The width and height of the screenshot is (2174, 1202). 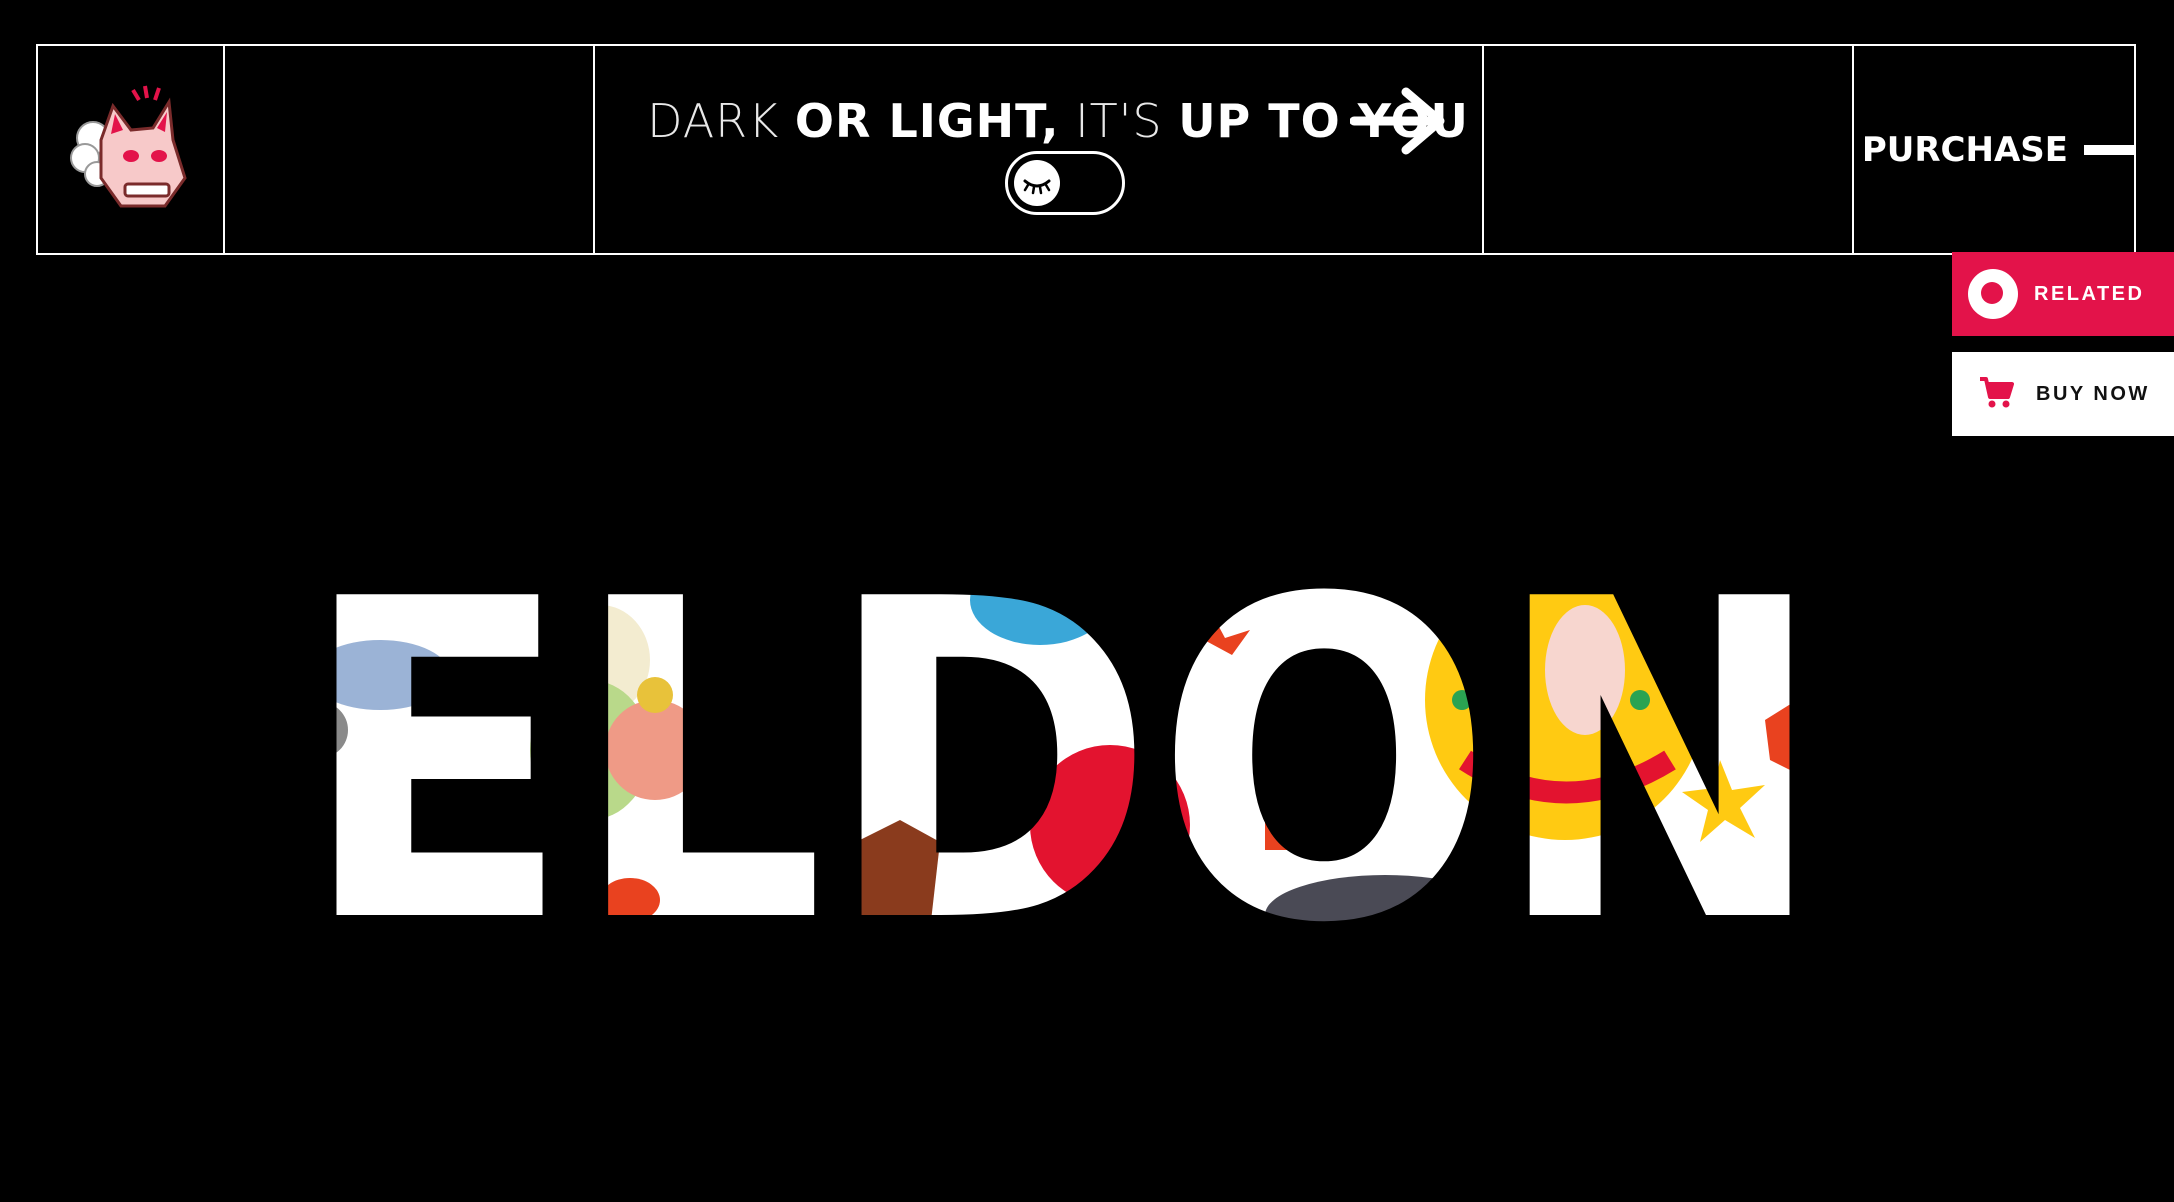 What do you see at coordinates (1119, 121) in the screenshot?
I see `tagline-part3: IT'S` at bounding box center [1119, 121].